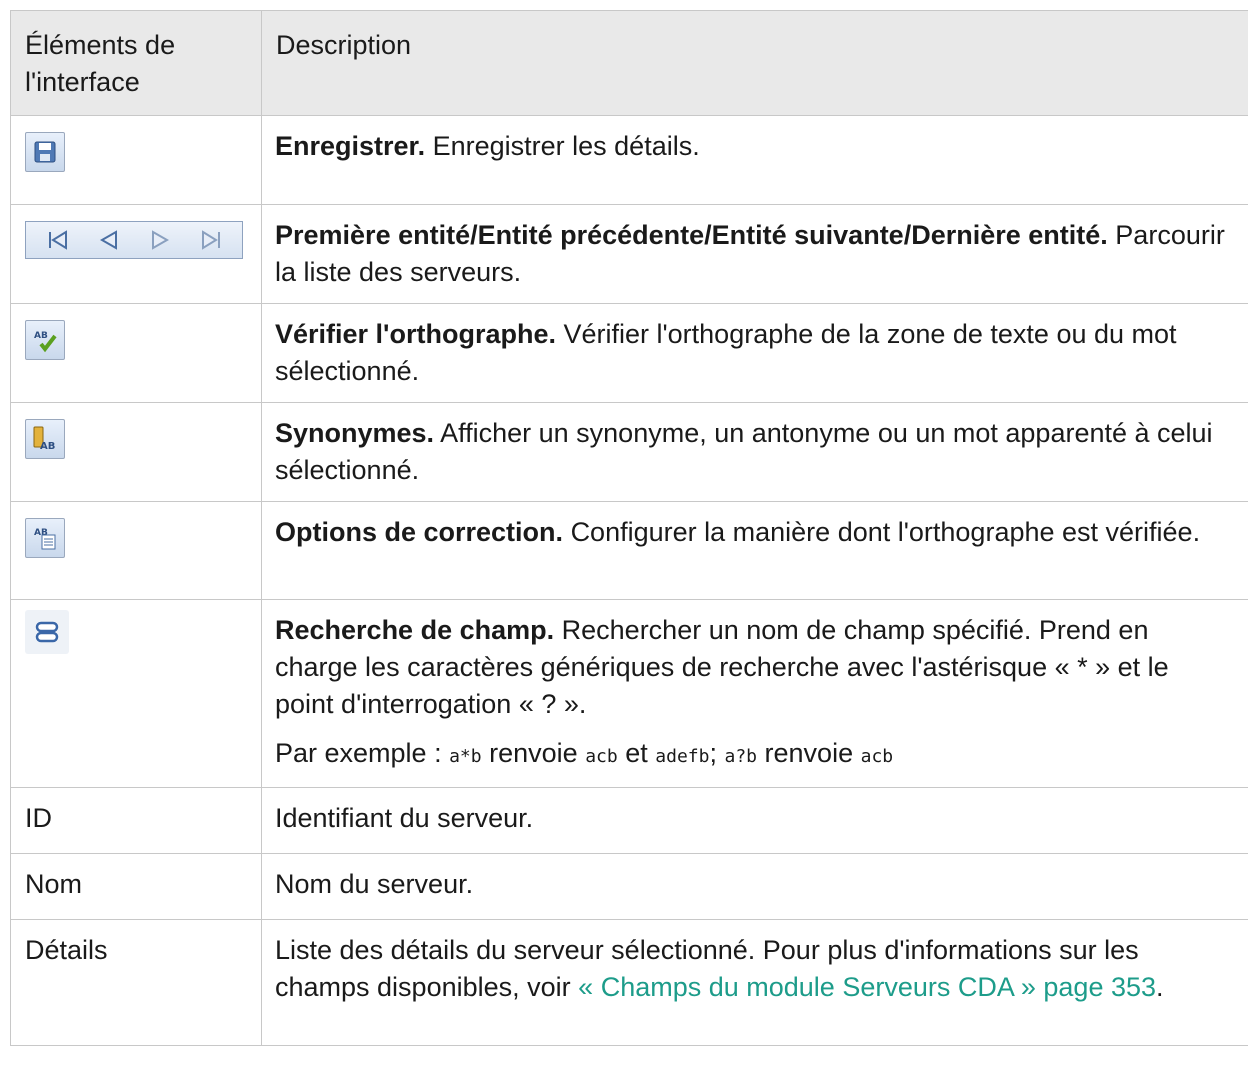 This screenshot has width=1248, height=1092. What do you see at coordinates (54, 884) in the screenshot?
I see `field-label-nom: Nom` at bounding box center [54, 884].